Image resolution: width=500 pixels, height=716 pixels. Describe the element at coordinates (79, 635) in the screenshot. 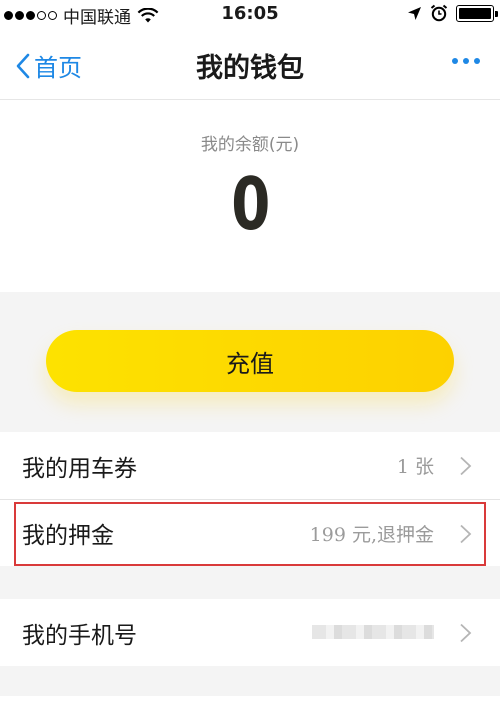

I see `menu-item-label: 我的手机号` at that location.